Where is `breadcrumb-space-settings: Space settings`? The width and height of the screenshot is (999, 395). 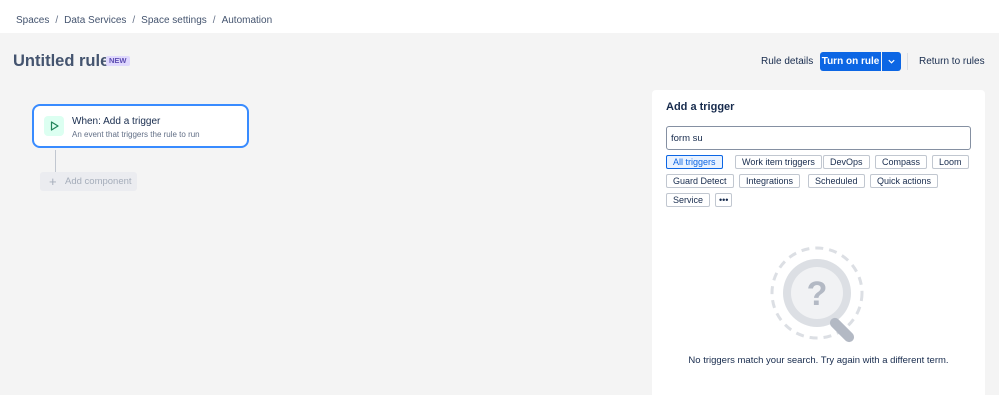 breadcrumb-space-settings: Space settings is located at coordinates (174, 20).